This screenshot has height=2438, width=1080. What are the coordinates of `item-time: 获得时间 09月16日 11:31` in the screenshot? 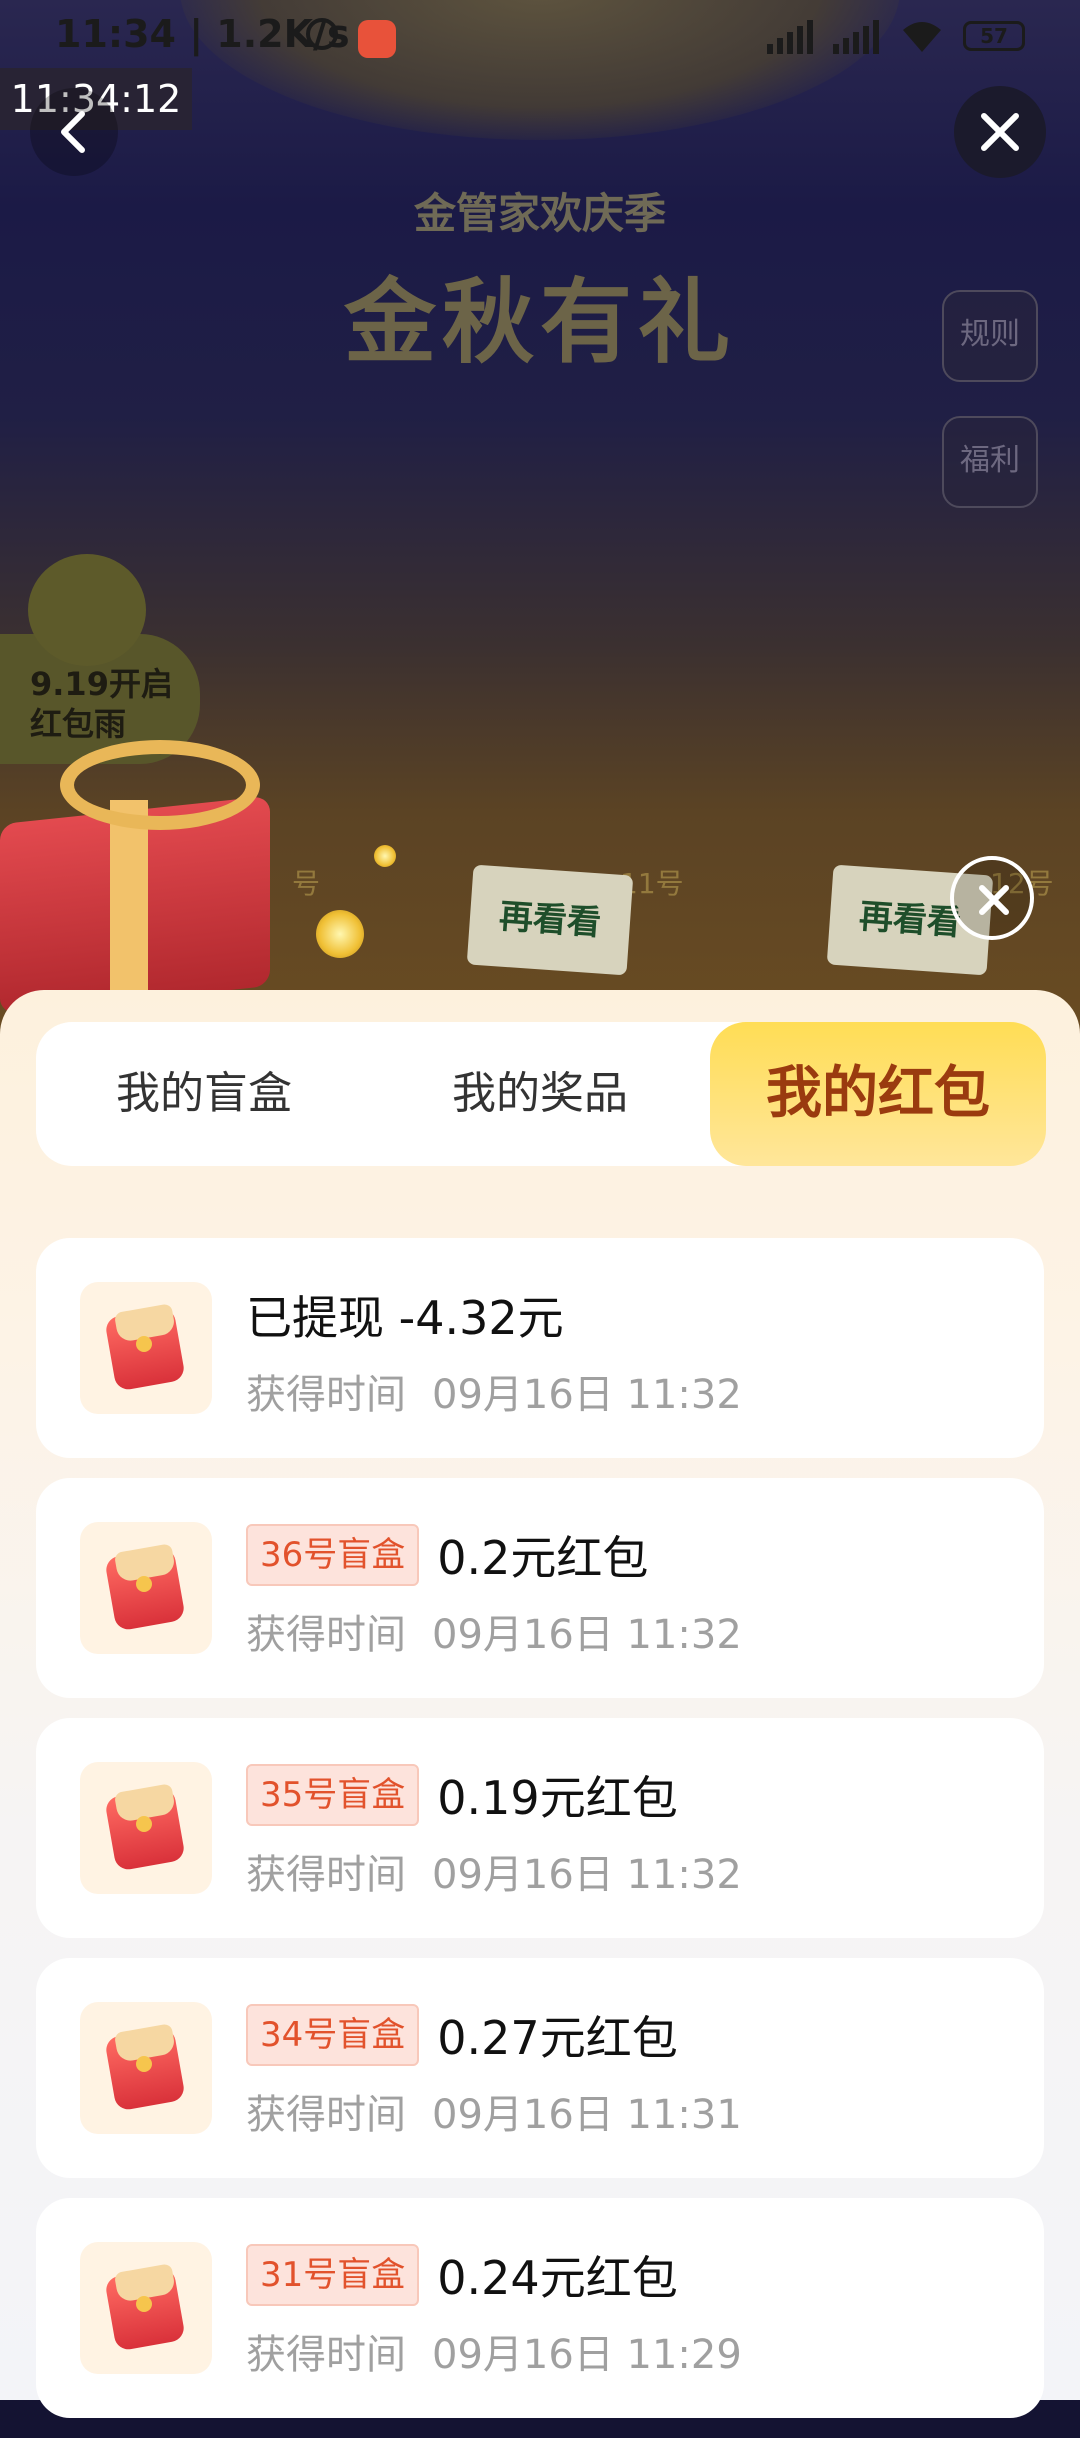 It's located at (494, 2111).